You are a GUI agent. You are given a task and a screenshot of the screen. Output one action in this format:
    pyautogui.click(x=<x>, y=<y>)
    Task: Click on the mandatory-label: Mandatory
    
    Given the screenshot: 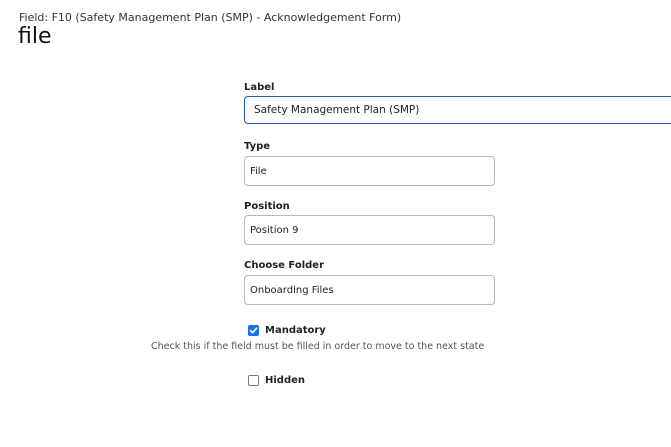 What is the action you would take?
    pyautogui.click(x=295, y=330)
    